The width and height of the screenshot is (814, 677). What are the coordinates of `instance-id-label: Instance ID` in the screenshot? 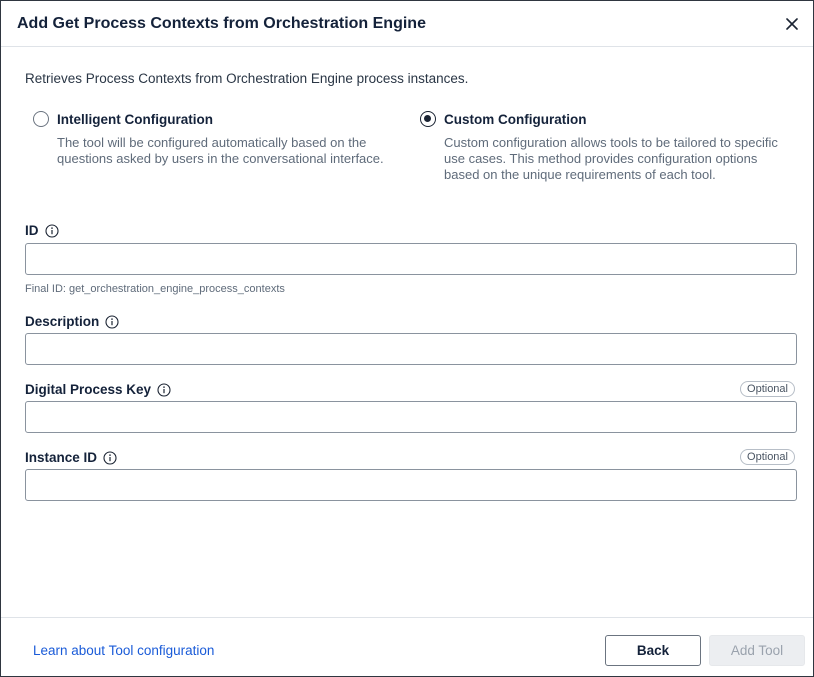 It's located at (71, 457).